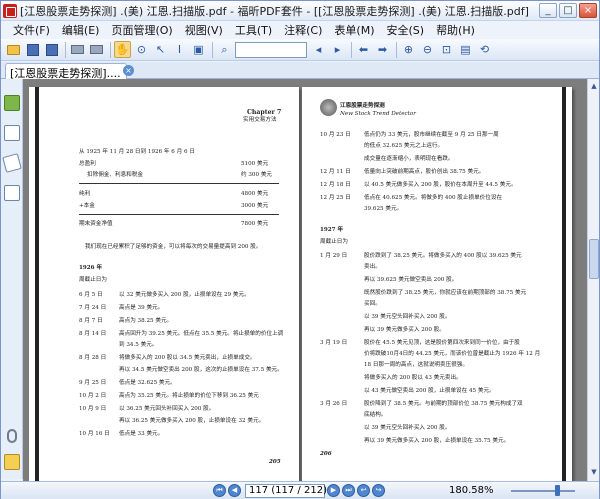 The height and width of the screenshot is (499, 600). What do you see at coordinates (264, 112) in the screenshot?
I see `chapter-heading: Chapter 7` at bounding box center [264, 112].